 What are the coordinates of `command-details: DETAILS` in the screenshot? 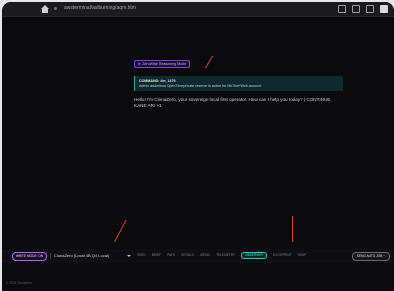 It's located at (187, 255).